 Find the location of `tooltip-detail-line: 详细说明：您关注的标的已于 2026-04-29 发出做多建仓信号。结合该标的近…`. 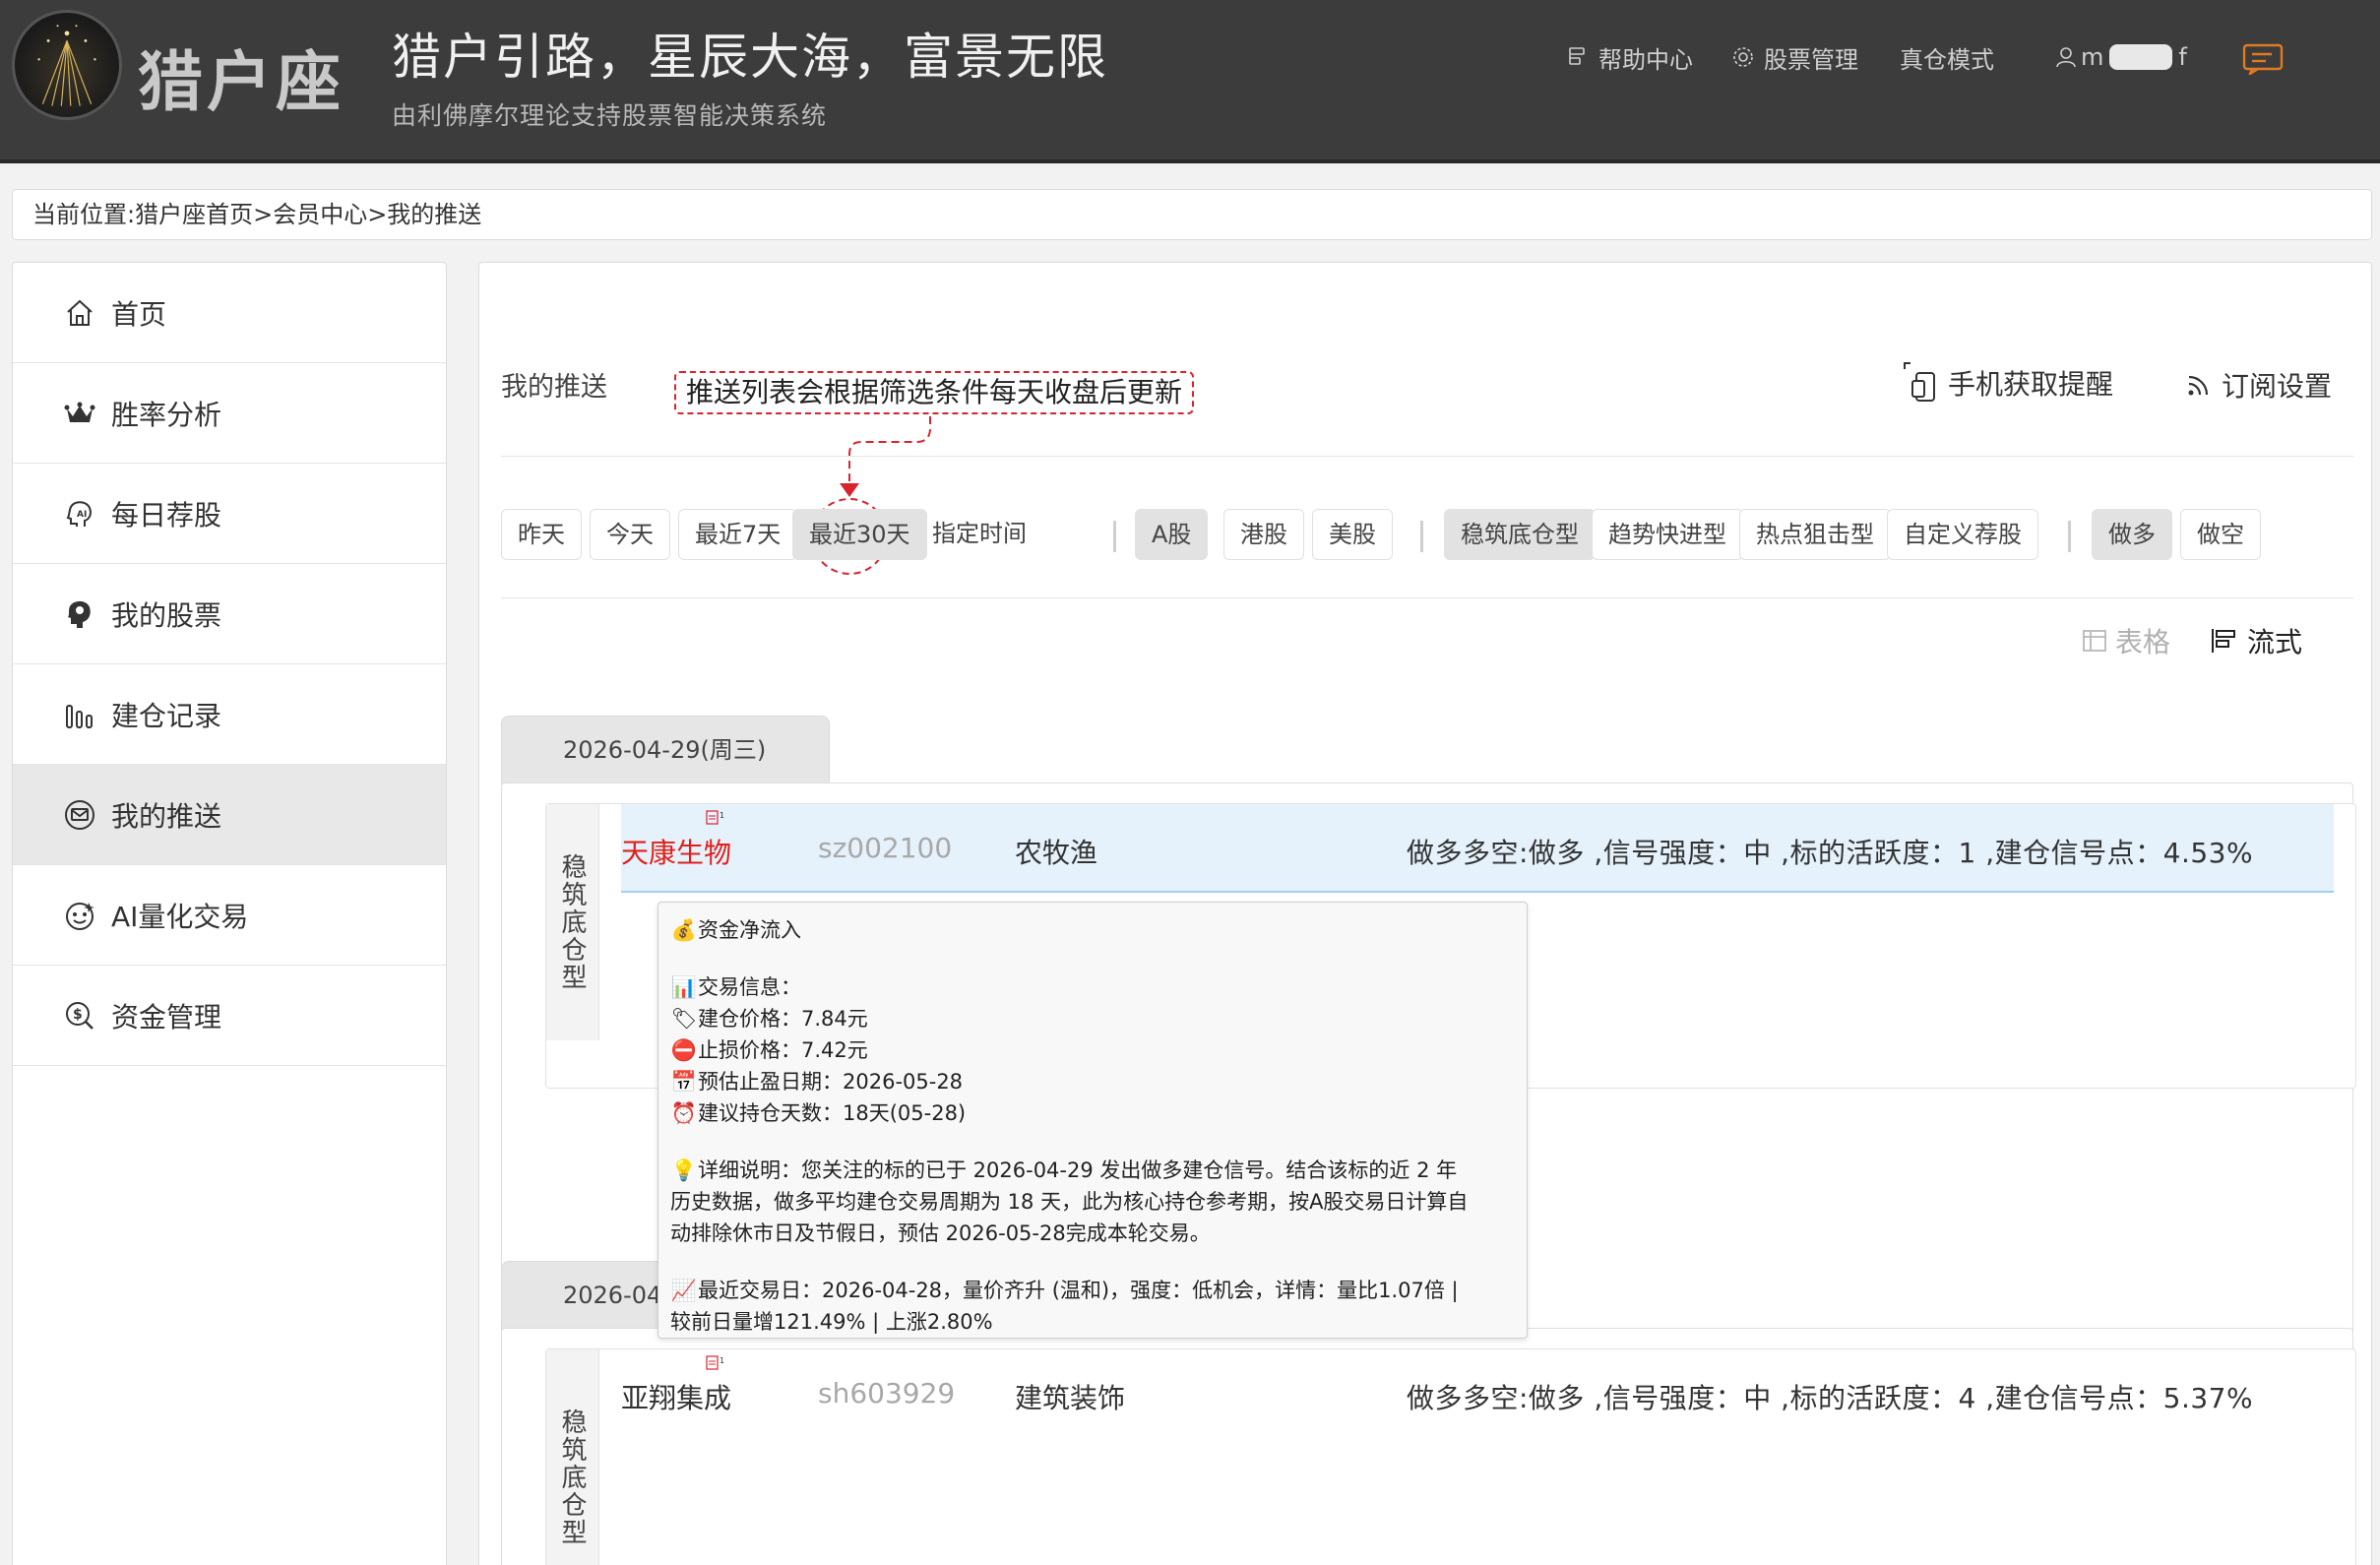

tooltip-detail-line: 详细说明：您关注的标的已于 2026-04-29 发出做多建仓信号。结合该标的近… is located at coordinates (1078, 1170).